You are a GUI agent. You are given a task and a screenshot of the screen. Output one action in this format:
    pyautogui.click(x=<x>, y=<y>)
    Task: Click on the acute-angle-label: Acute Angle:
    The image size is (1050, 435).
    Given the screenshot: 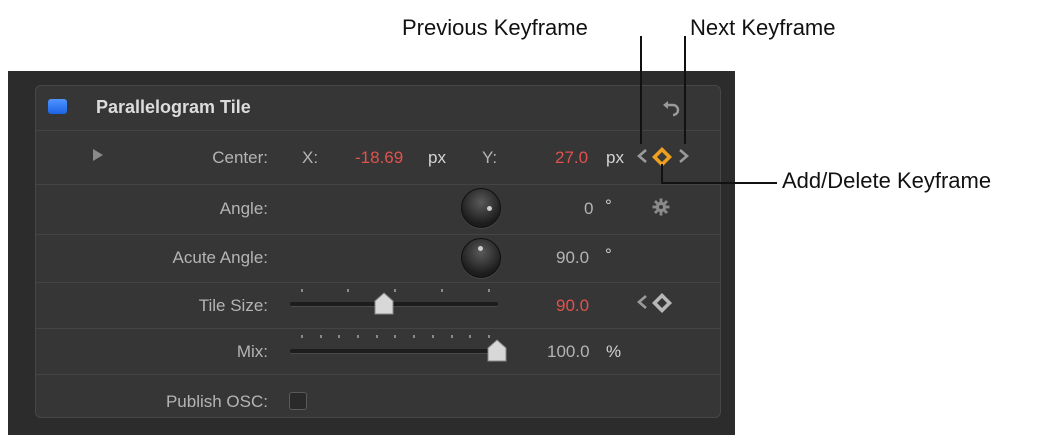 What is the action you would take?
    pyautogui.click(x=220, y=257)
    